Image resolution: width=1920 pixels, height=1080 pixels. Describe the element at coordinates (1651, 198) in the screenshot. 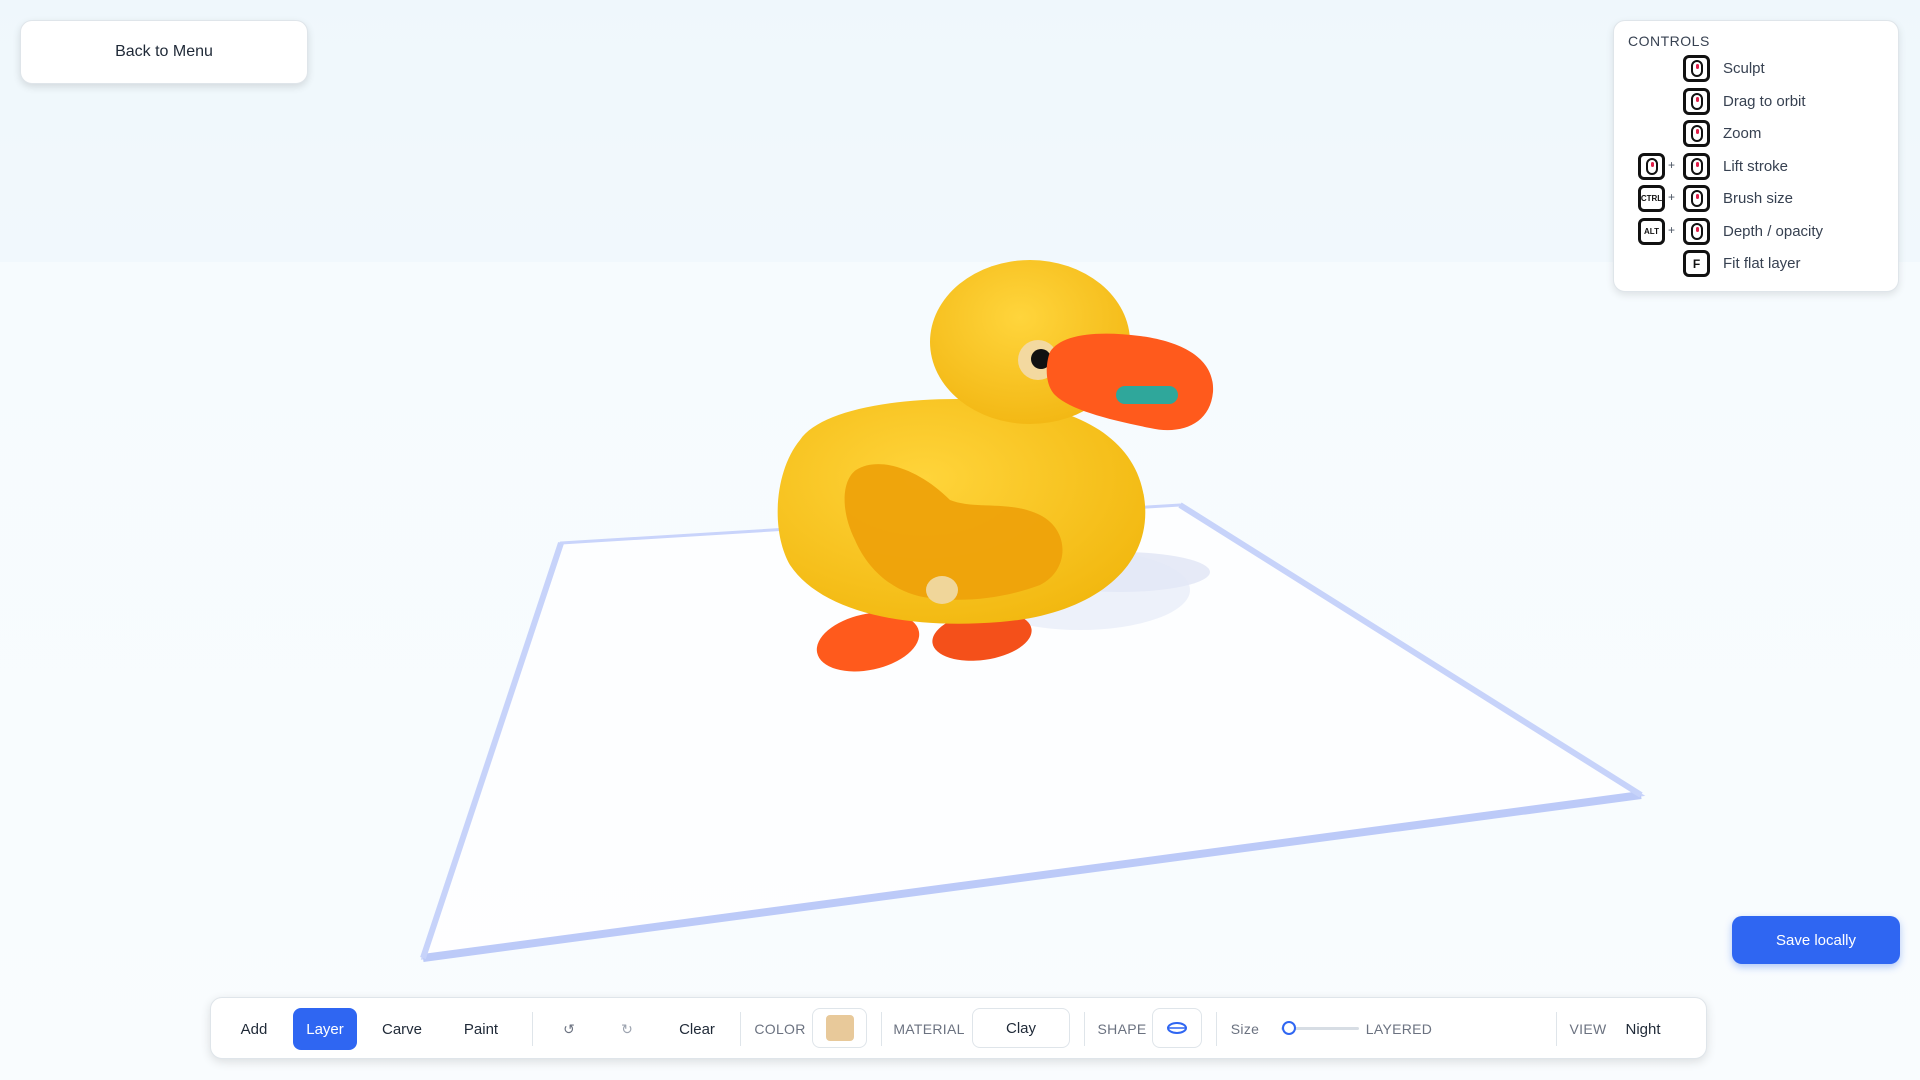

I see `ctrl-key-icon: CTRL` at that location.